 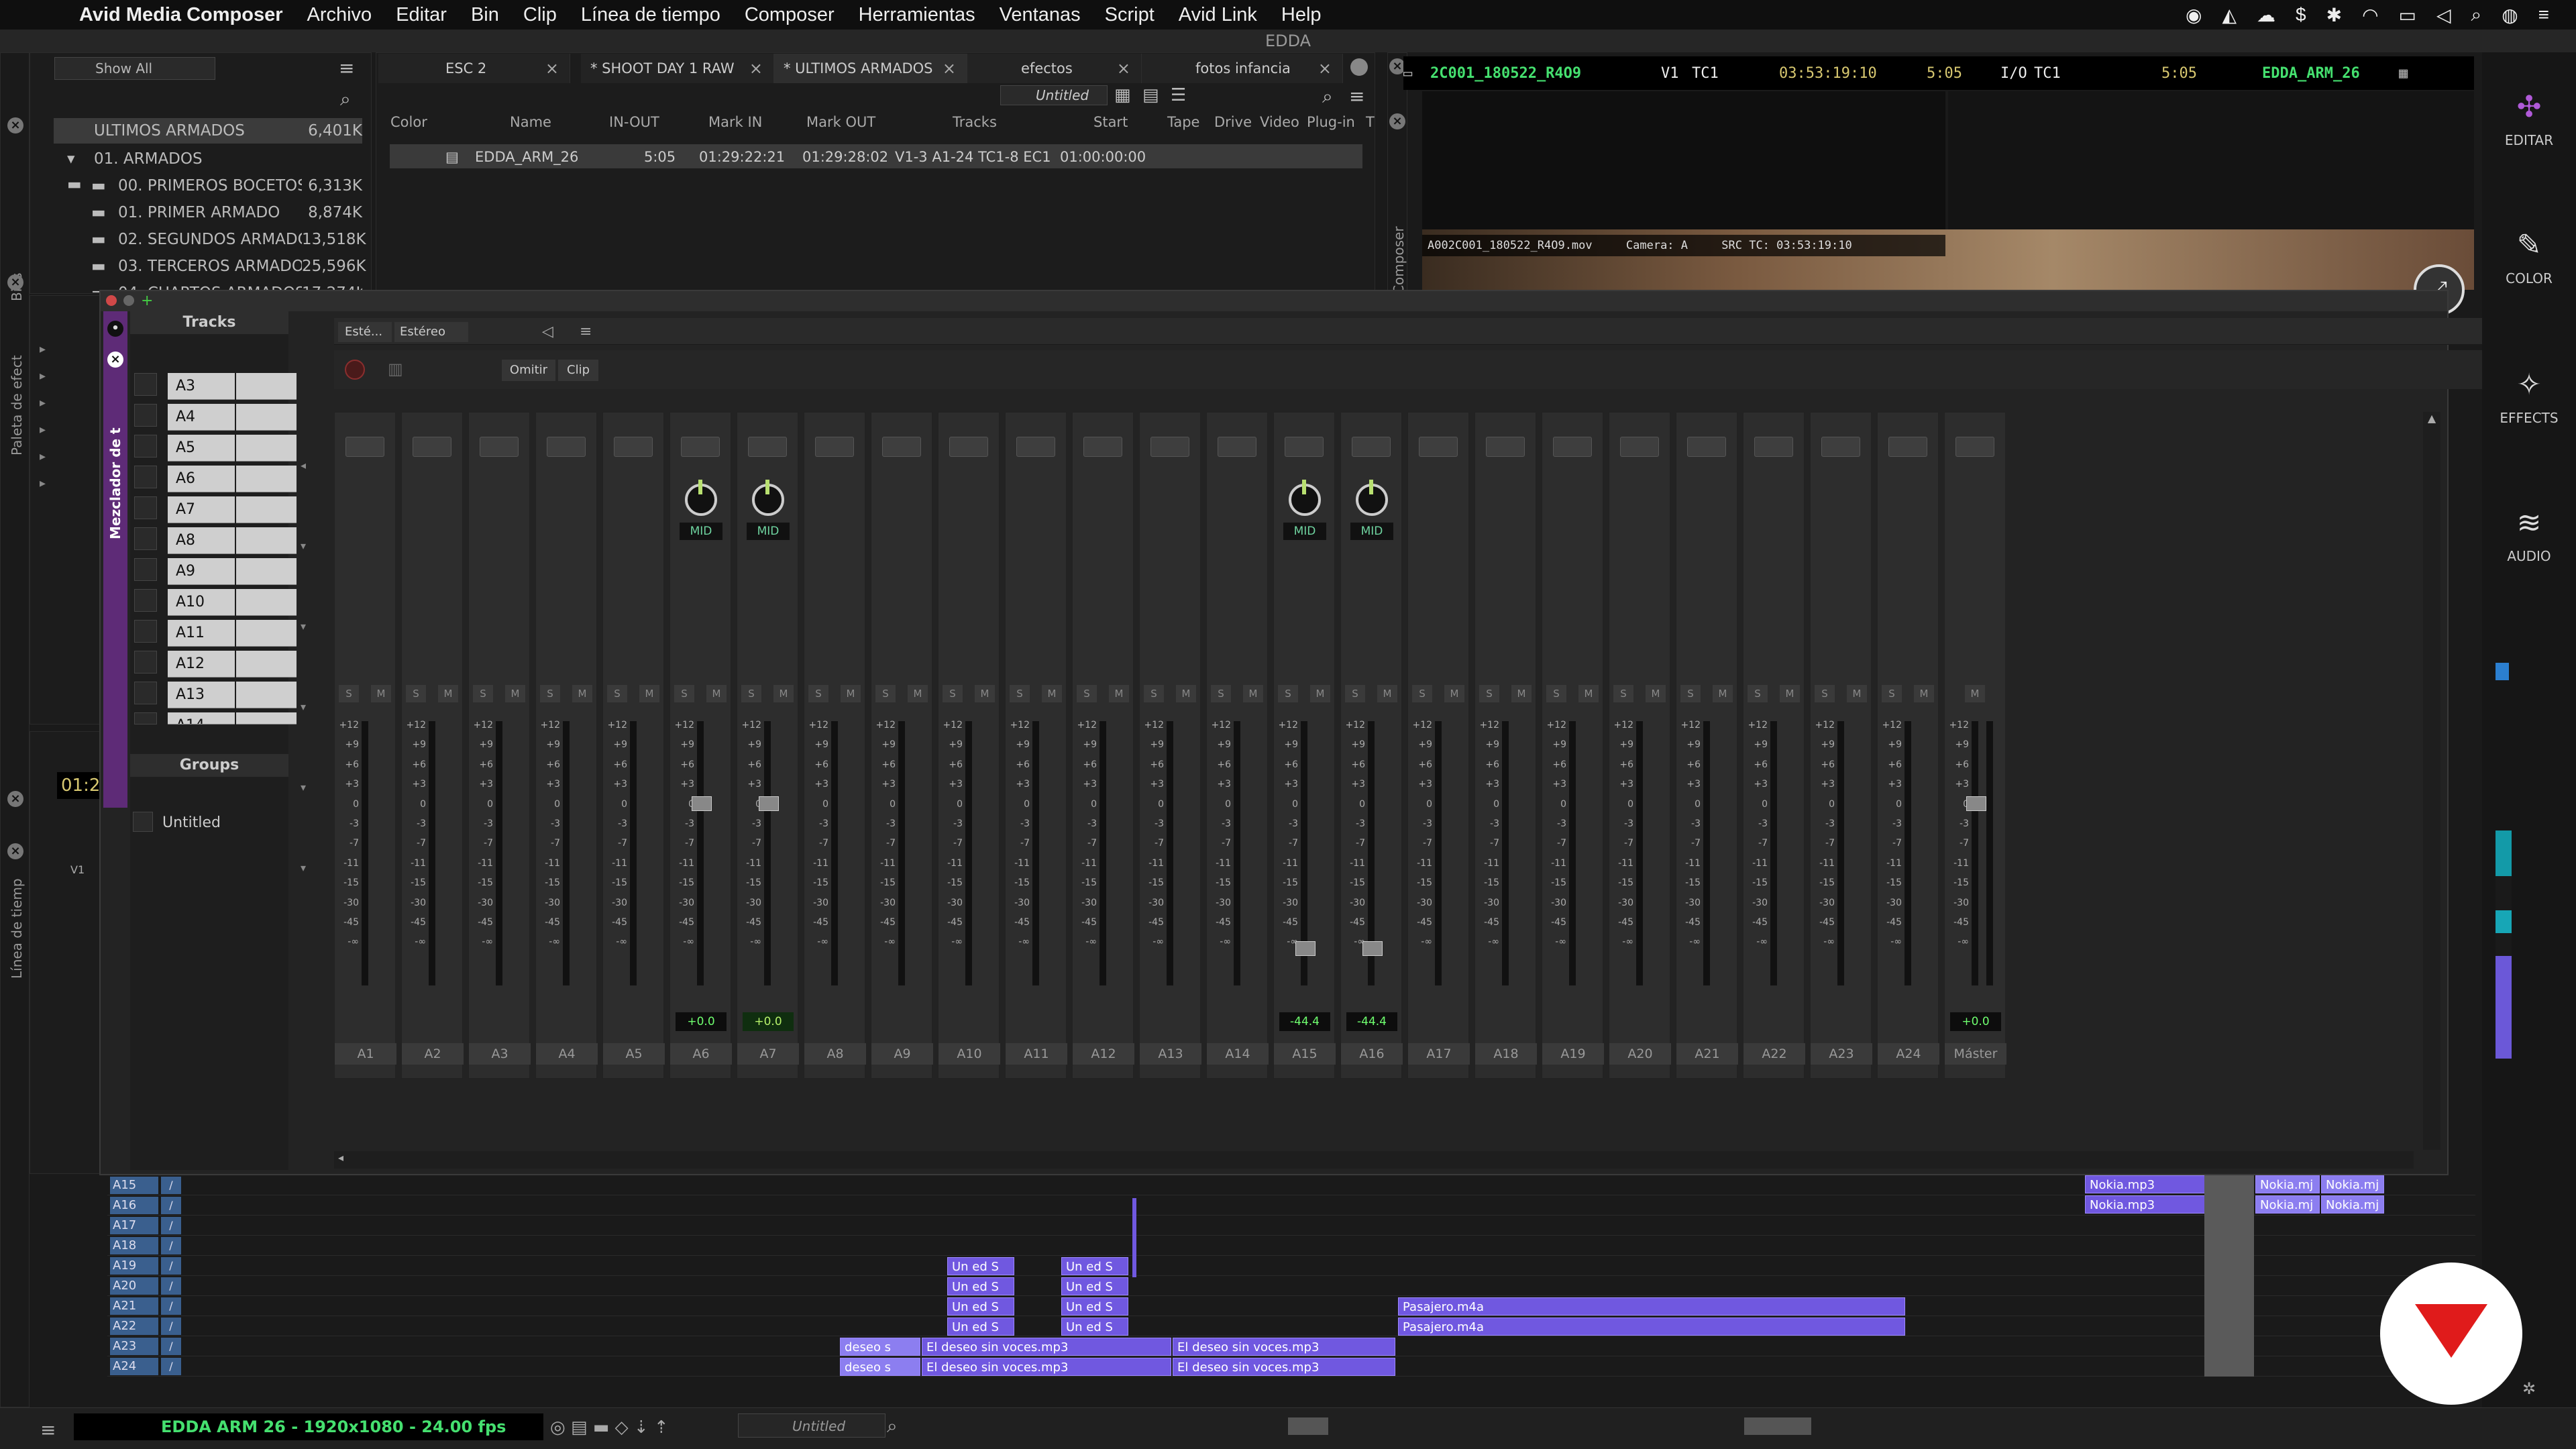 I want to click on timeline-track: A22/, so click(x=1291, y=1326).